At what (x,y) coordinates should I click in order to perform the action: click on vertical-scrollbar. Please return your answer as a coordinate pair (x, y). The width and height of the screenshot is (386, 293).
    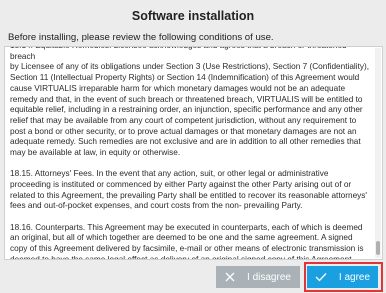
    Looking at the image, I should click on (378, 153).